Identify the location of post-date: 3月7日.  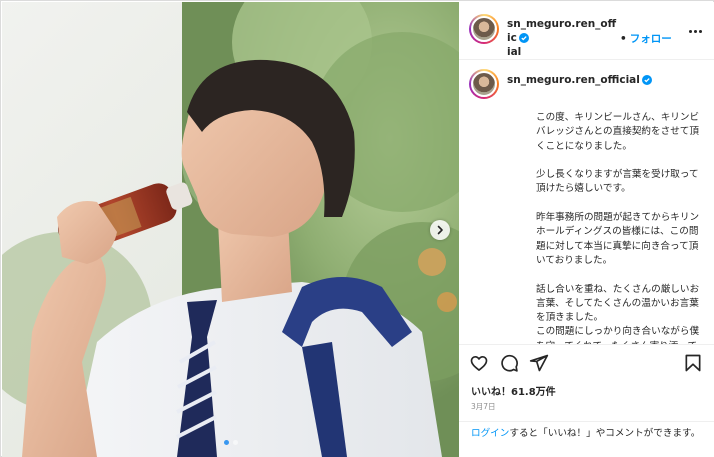
(483, 406).